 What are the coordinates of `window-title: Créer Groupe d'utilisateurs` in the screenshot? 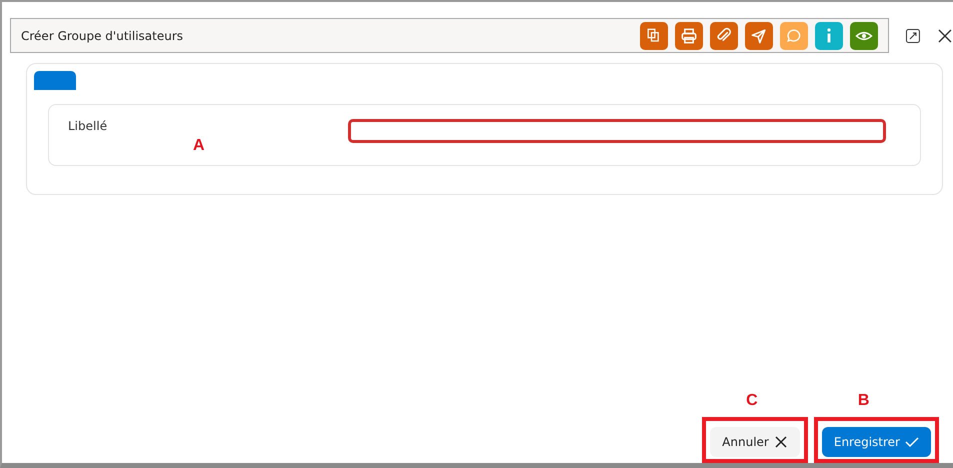 It's located at (102, 35).